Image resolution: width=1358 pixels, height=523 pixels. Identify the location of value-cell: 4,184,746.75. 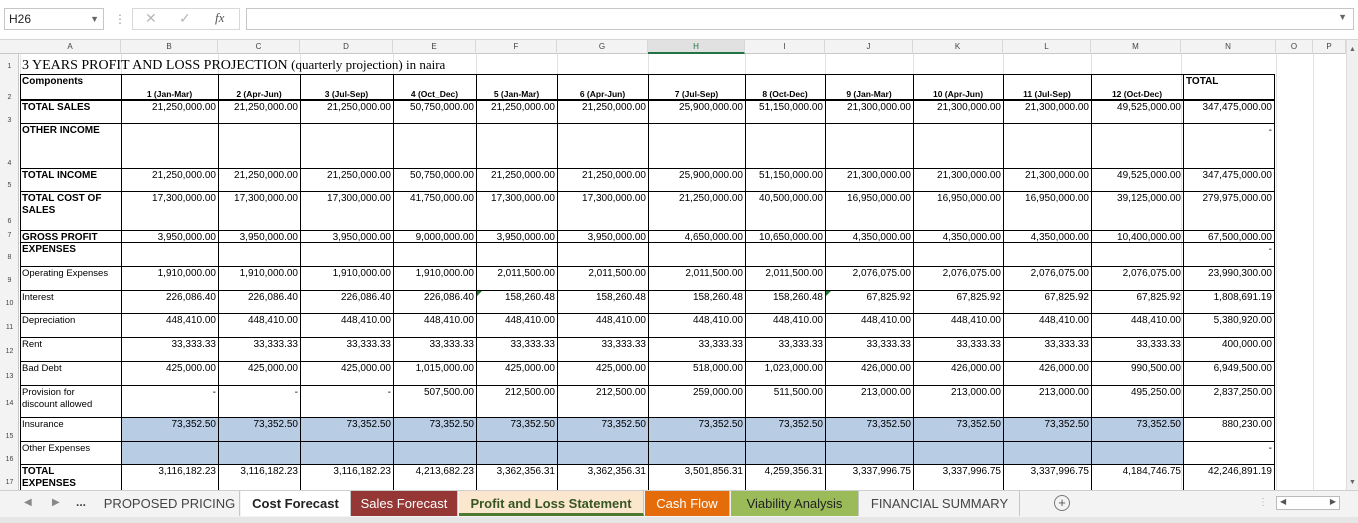
(1137, 472).